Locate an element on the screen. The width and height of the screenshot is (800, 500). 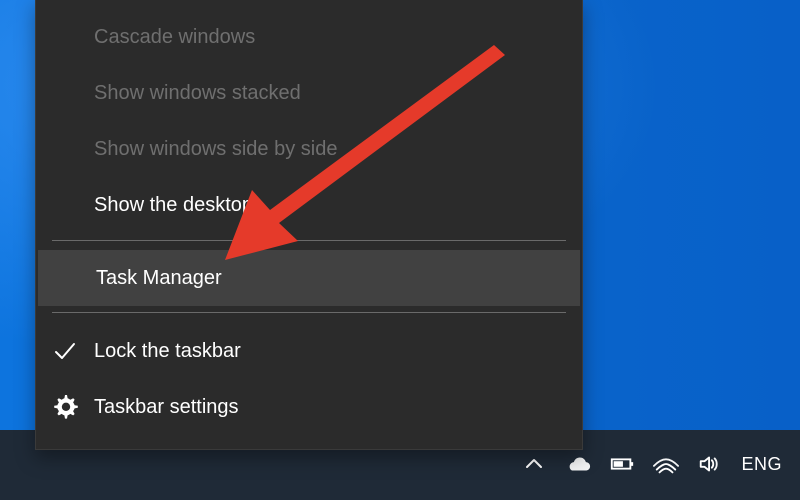
language-indicator: ENG is located at coordinates (761, 464).